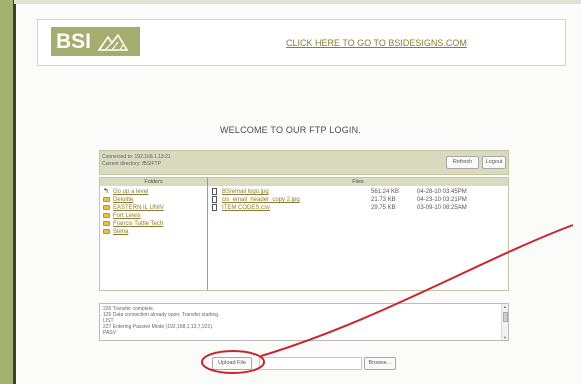 Image resolution: width=581 pixels, height=384 pixels. I want to click on annotation-circle, so click(233, 362).